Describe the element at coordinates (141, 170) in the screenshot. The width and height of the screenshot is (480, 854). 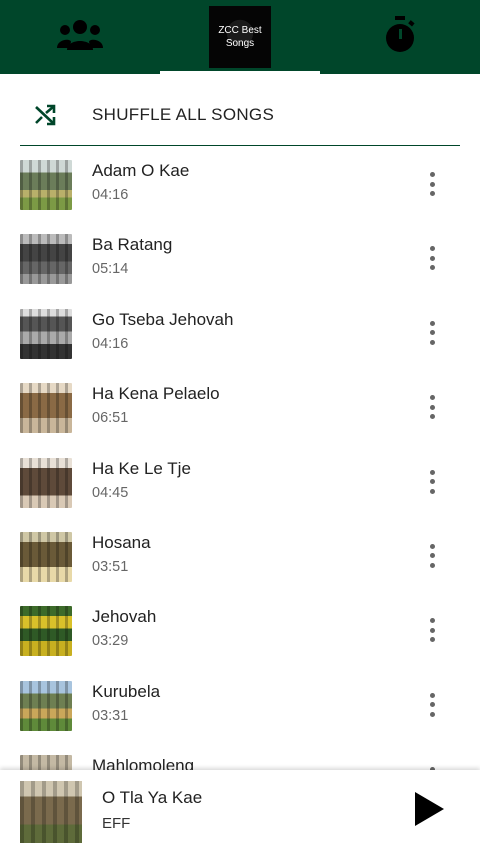
I see `song-title: Adam O Kae` at that location.